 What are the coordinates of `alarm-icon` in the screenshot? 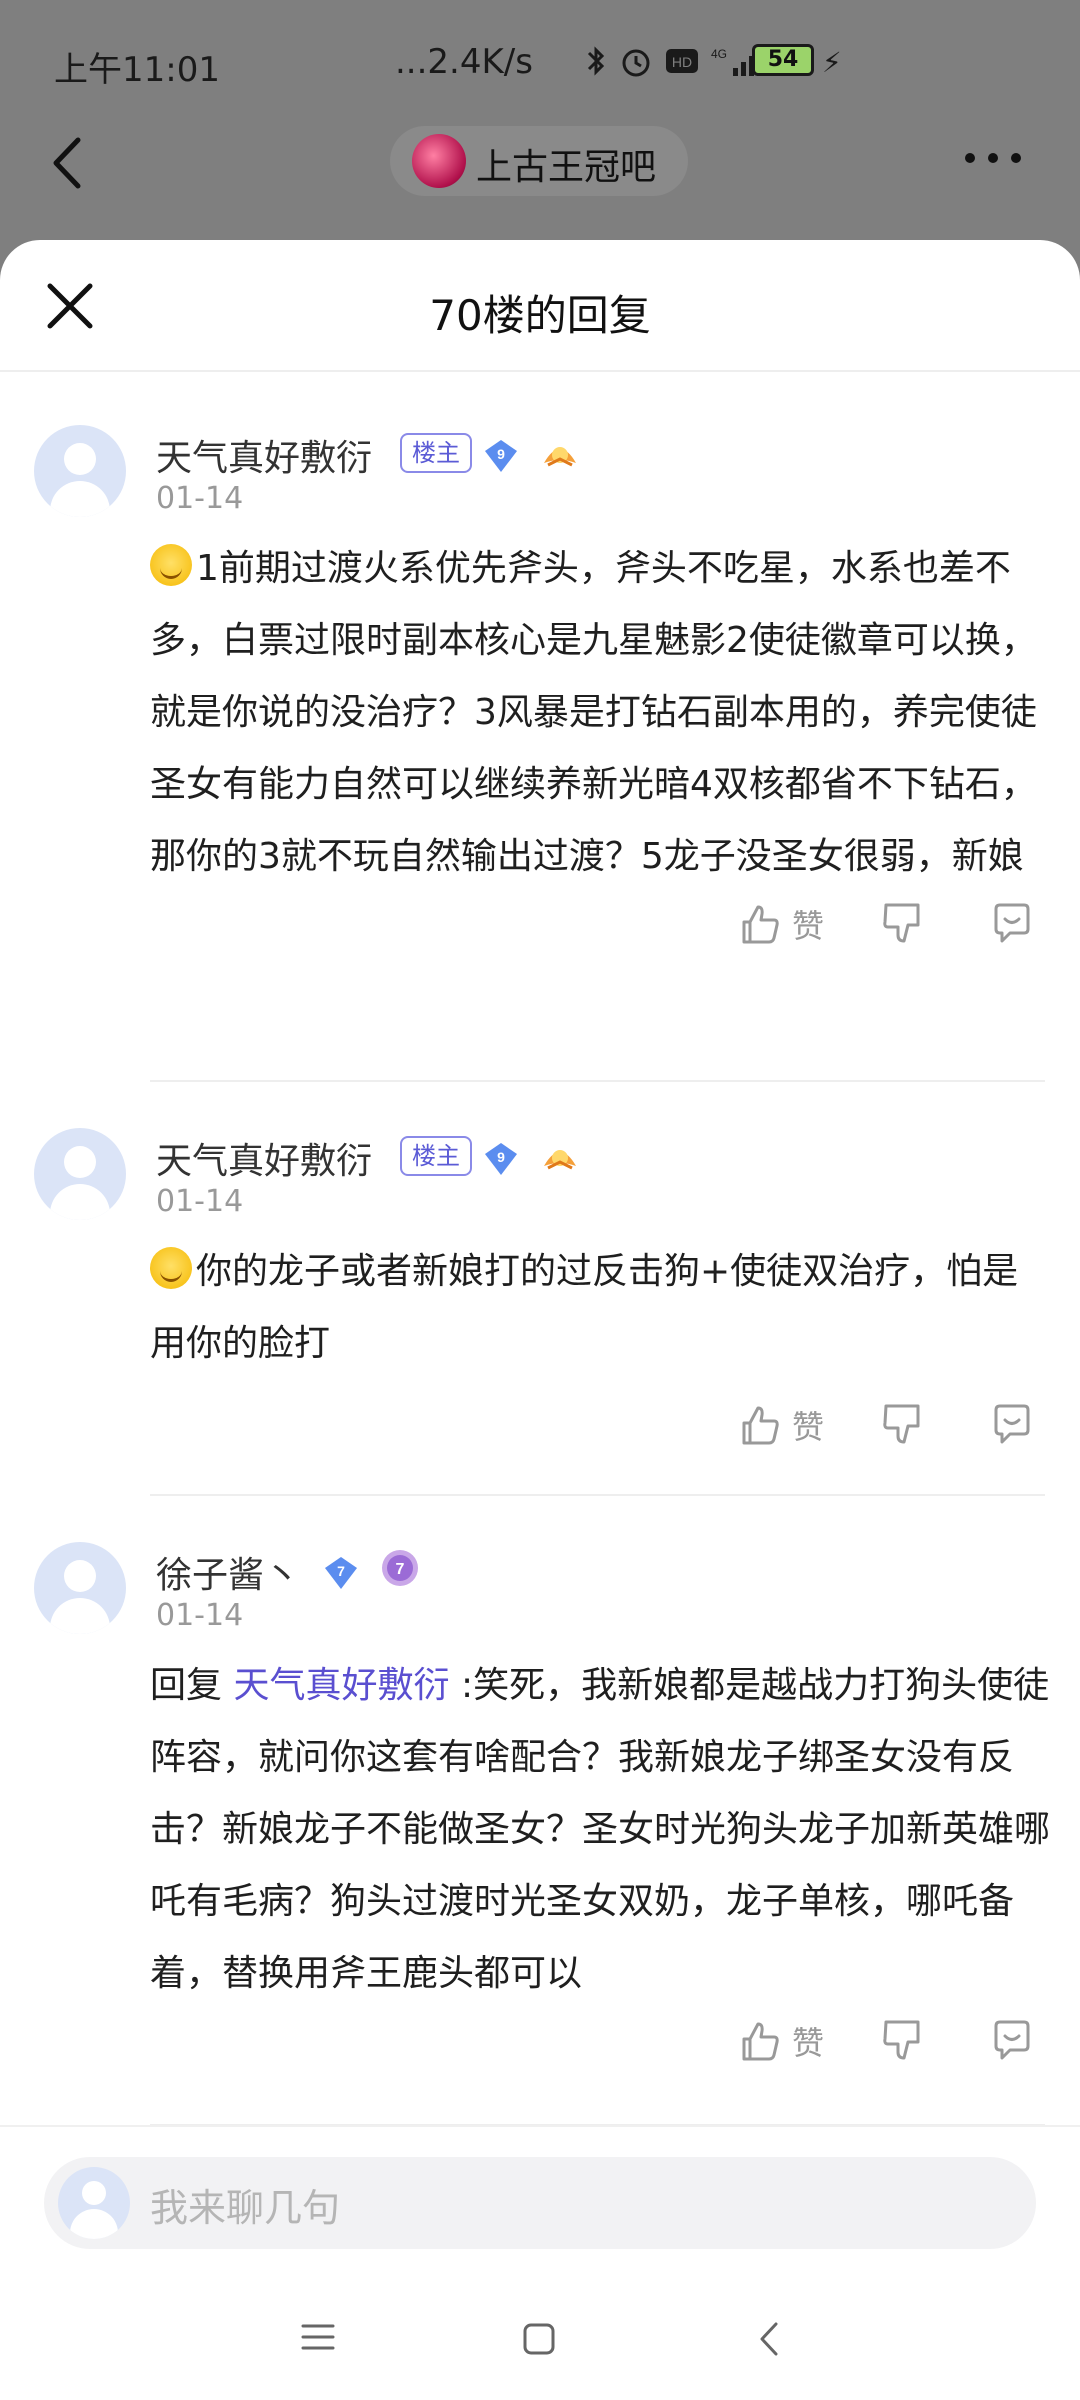 It's located at (636, 63).